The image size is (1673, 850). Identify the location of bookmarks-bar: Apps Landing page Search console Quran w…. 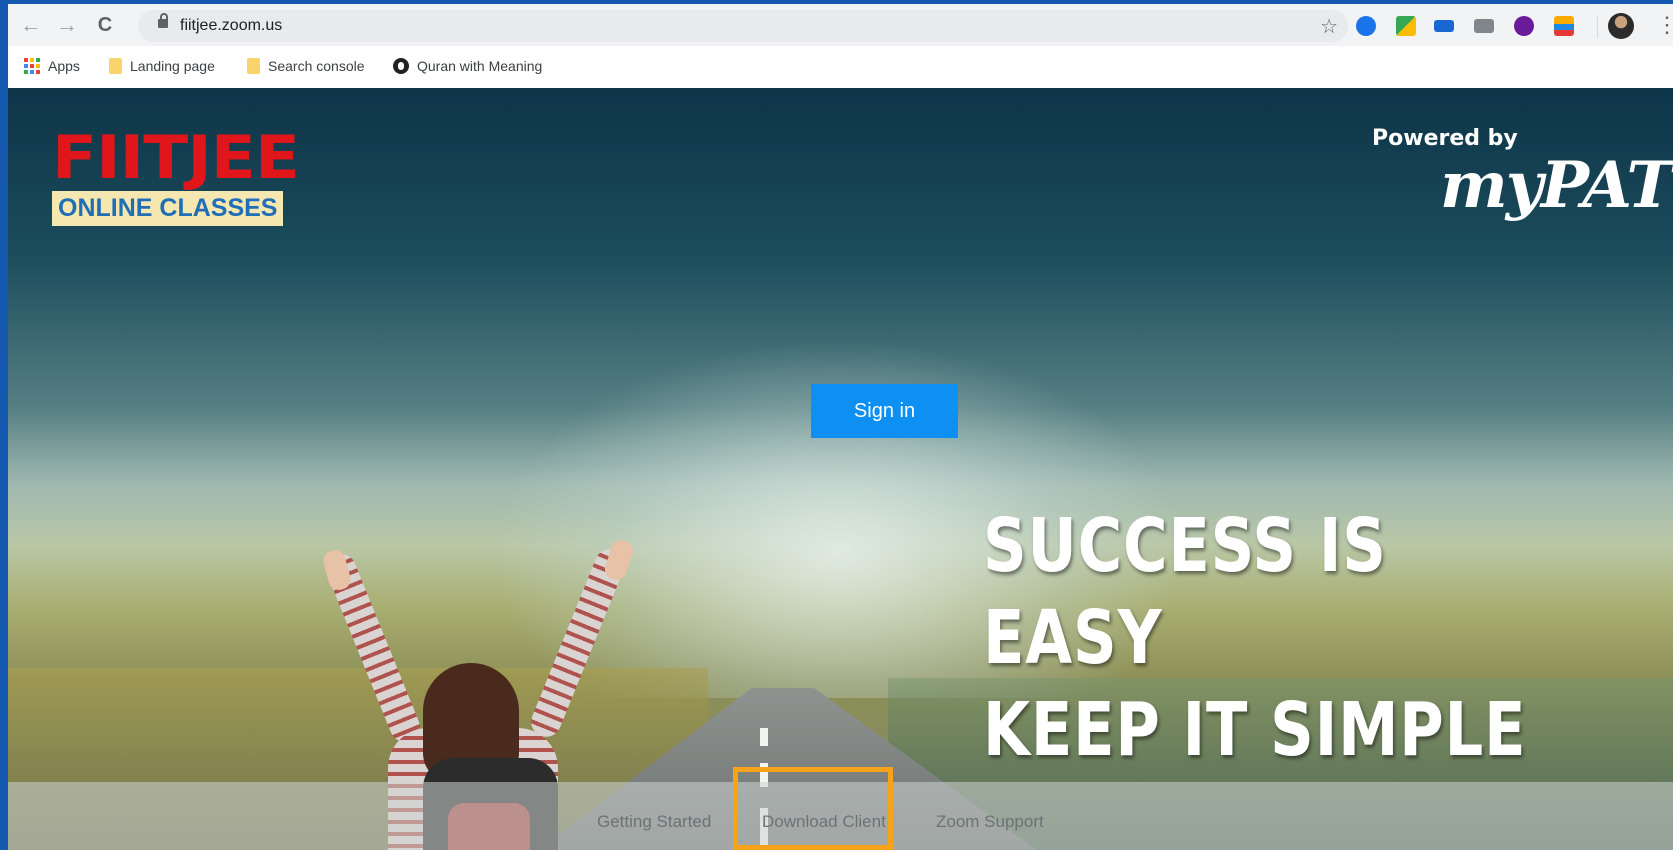
(840, 67).